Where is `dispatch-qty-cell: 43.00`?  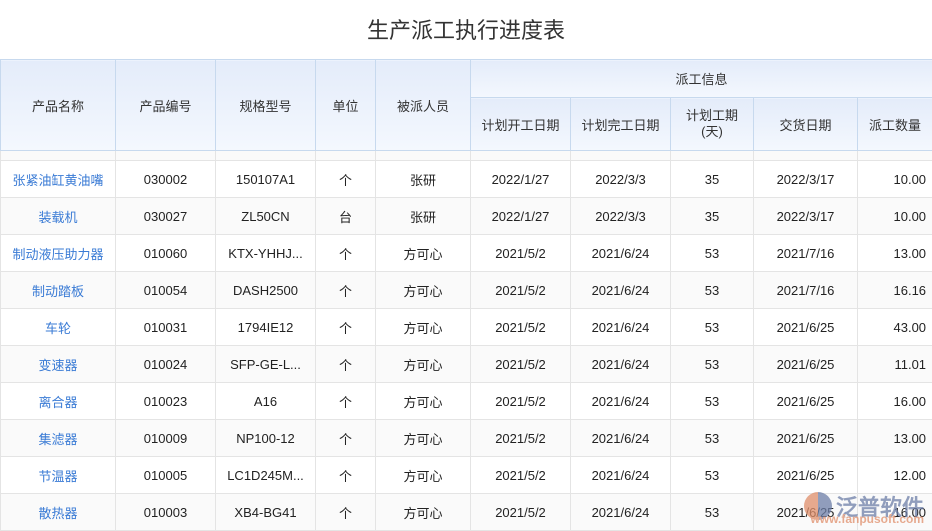 dispatch-qty-cell: 43.00 is located at coordinates (895, 327).